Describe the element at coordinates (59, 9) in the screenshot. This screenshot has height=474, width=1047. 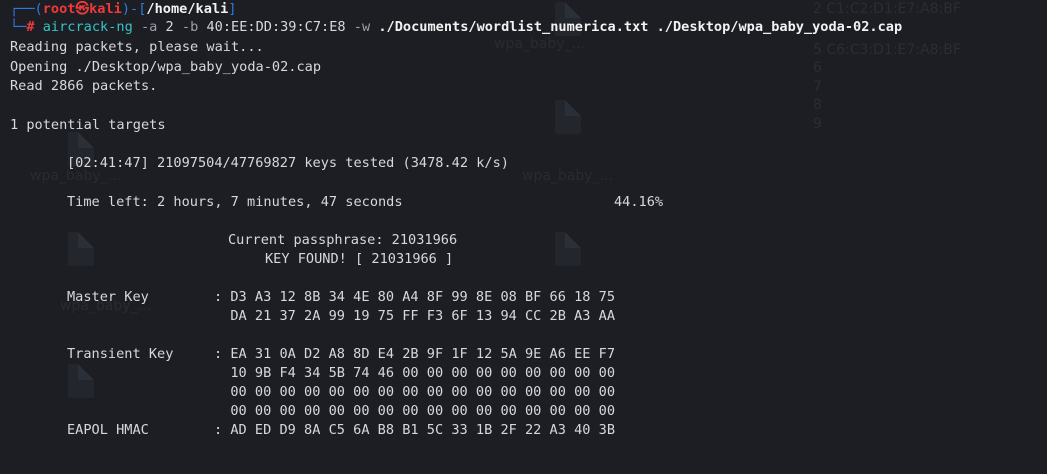
I see `prompt-user: root` at that location.